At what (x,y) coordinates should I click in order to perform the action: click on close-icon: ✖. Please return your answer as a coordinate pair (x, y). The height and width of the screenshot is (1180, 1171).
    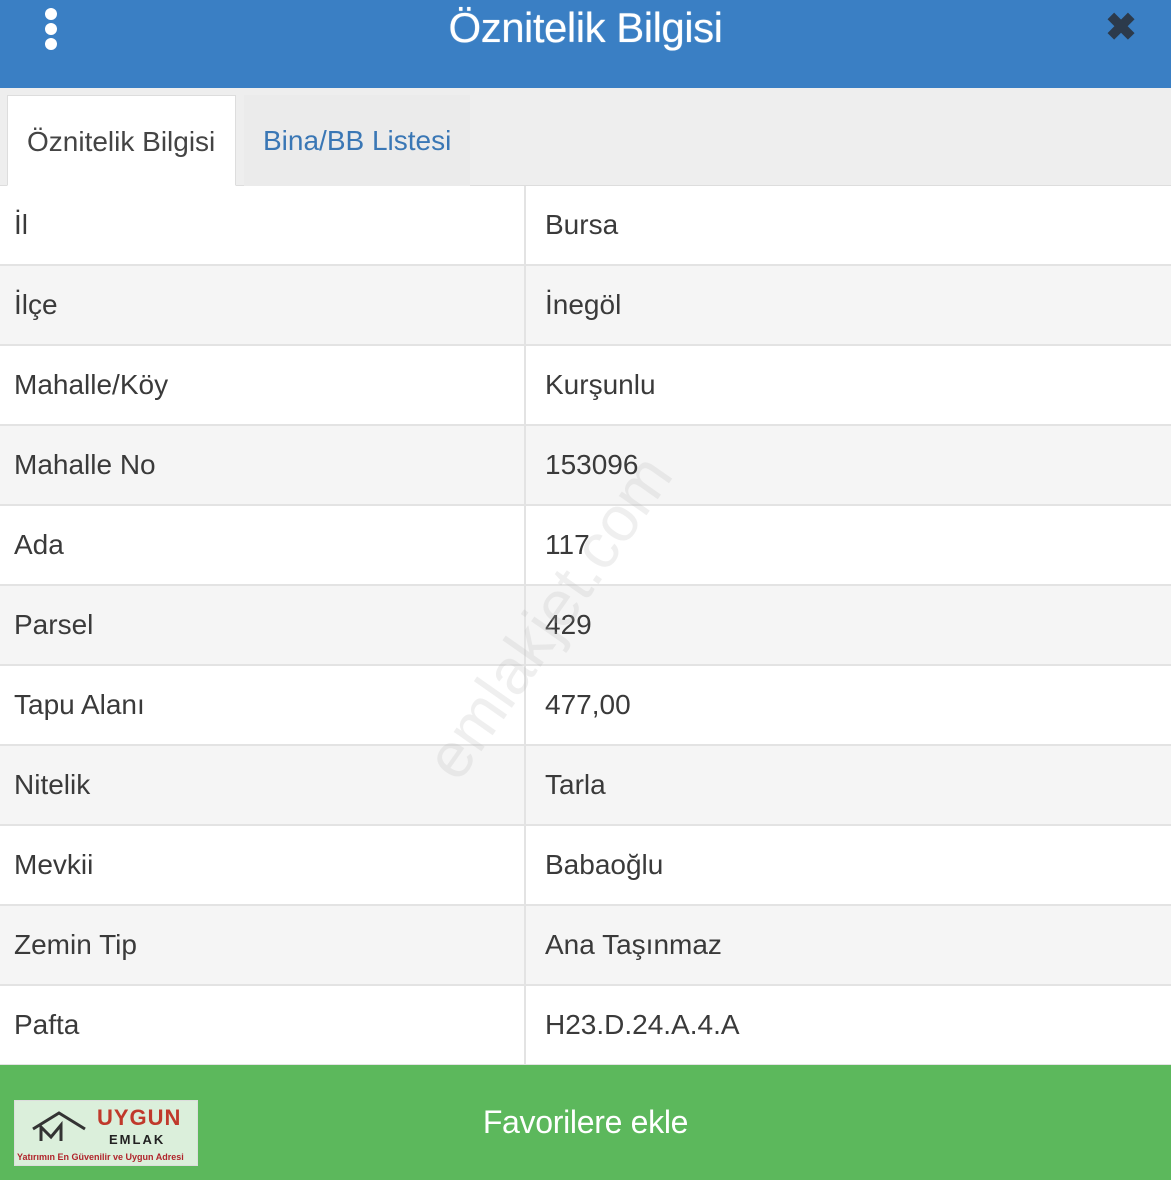
    Looking at the image, I should click on (1121, 28).